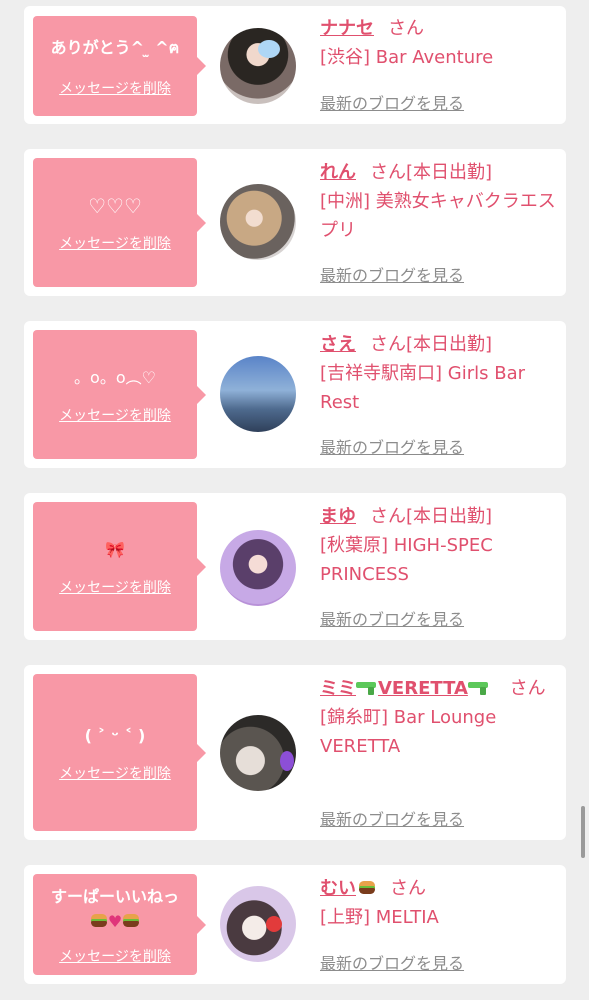  I want to click on heart-icon: ♥, so click(115, 921).